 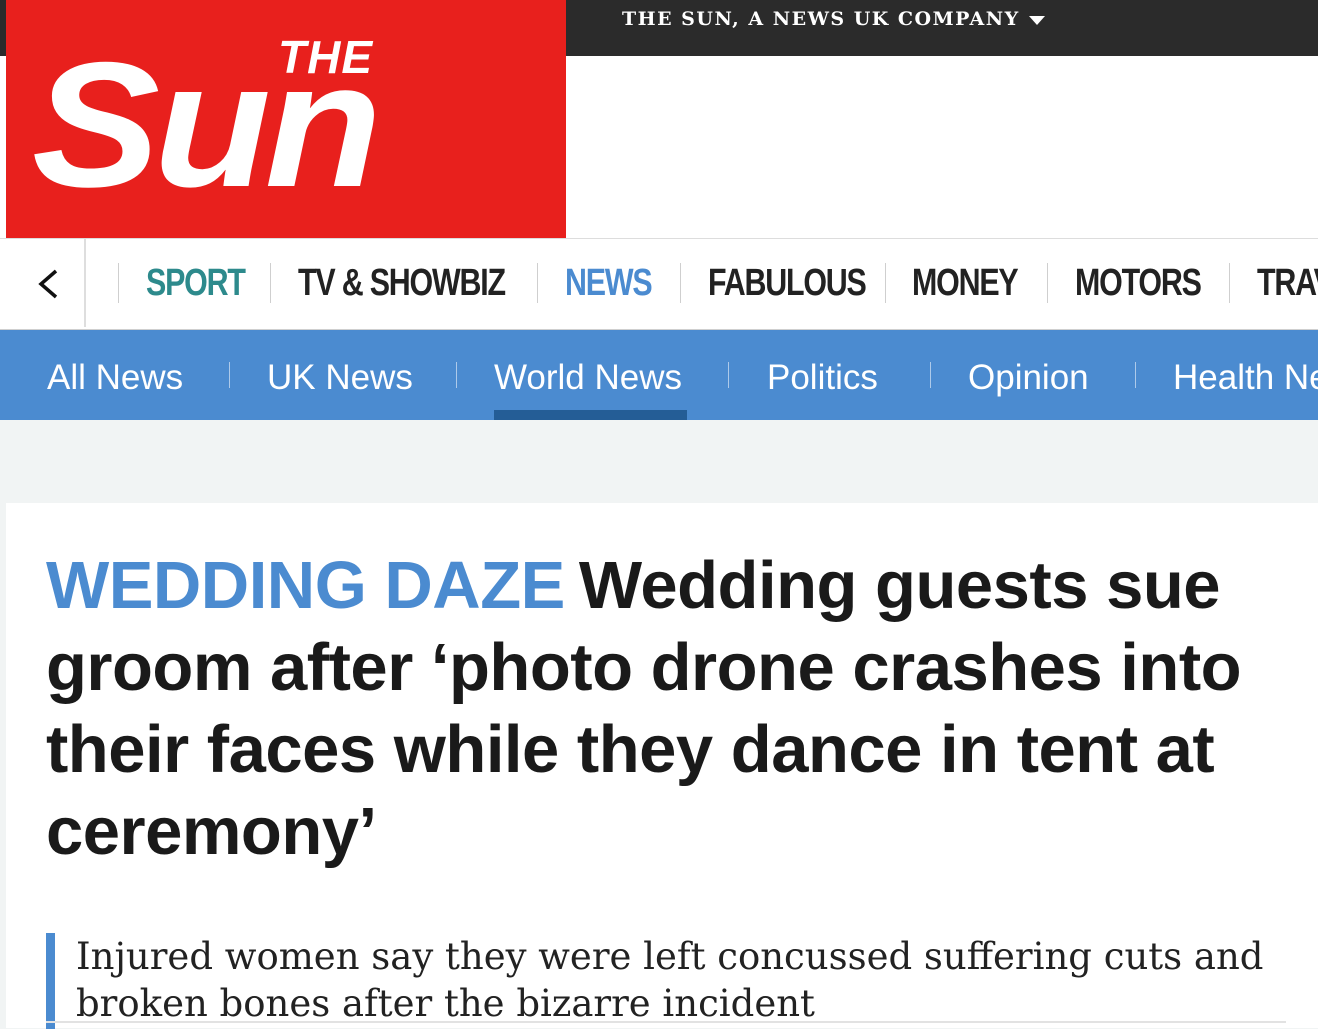 What do you see at coordinates (1245, 378) in the screenshot?
I see `subnav-health-news: Health Ne` at bounding box center [1245, 378].